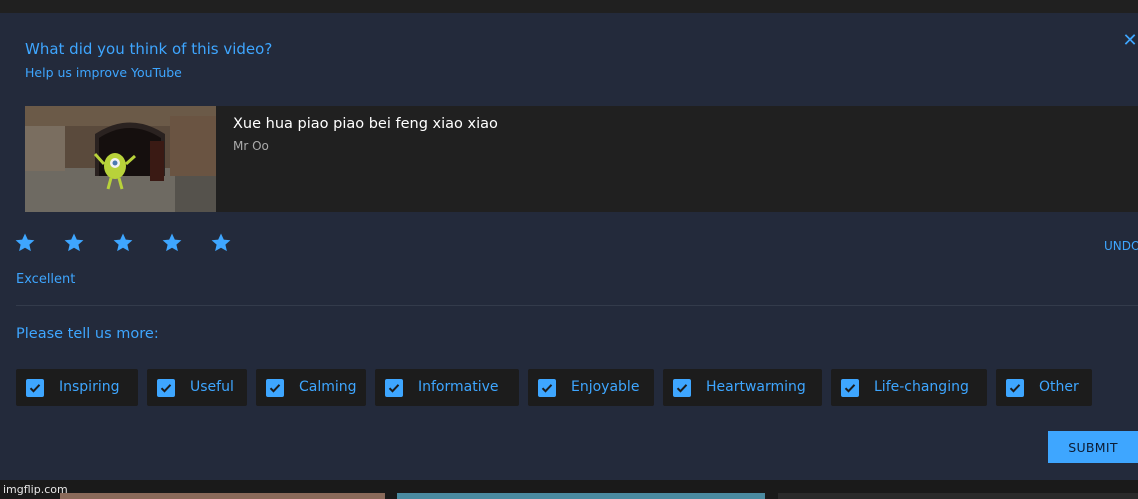 The image size is (1138, 499). I want to click on option-label: Useful, so click(212, 387).